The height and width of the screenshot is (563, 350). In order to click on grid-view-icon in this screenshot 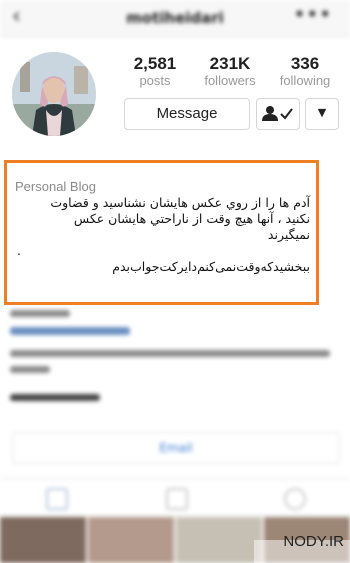, I will do `click(57, 499)`.